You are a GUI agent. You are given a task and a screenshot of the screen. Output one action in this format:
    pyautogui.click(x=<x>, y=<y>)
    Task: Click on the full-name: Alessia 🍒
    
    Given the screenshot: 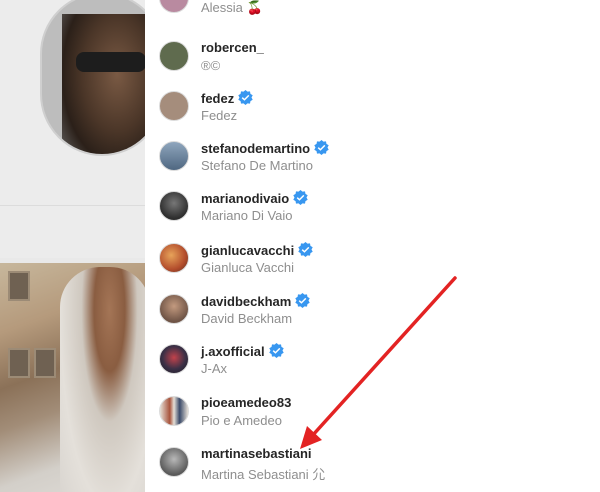 What is the action you would take?
    pyautogui.click(x=232, y=7)
    